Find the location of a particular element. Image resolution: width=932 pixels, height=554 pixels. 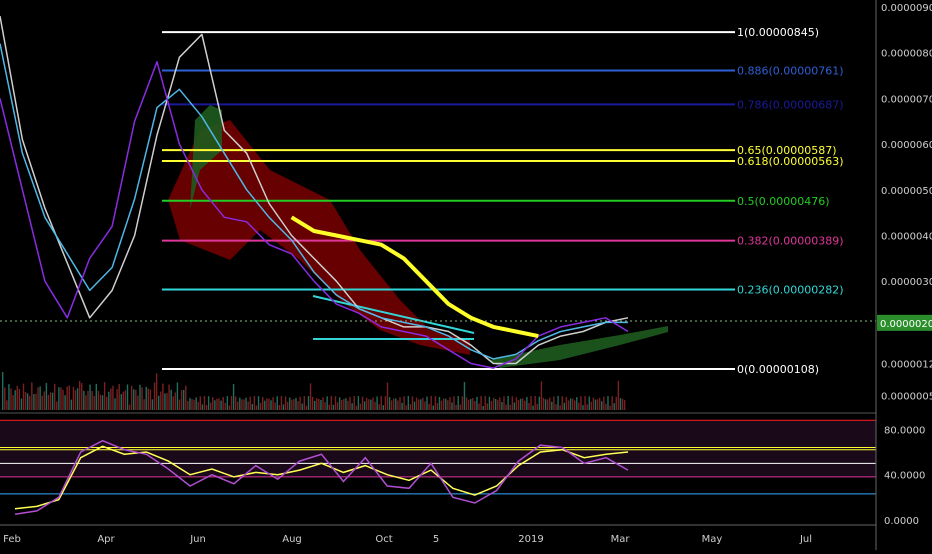

price-axis-tick-label: 0.00000120 is located at coordinates (906, 365).